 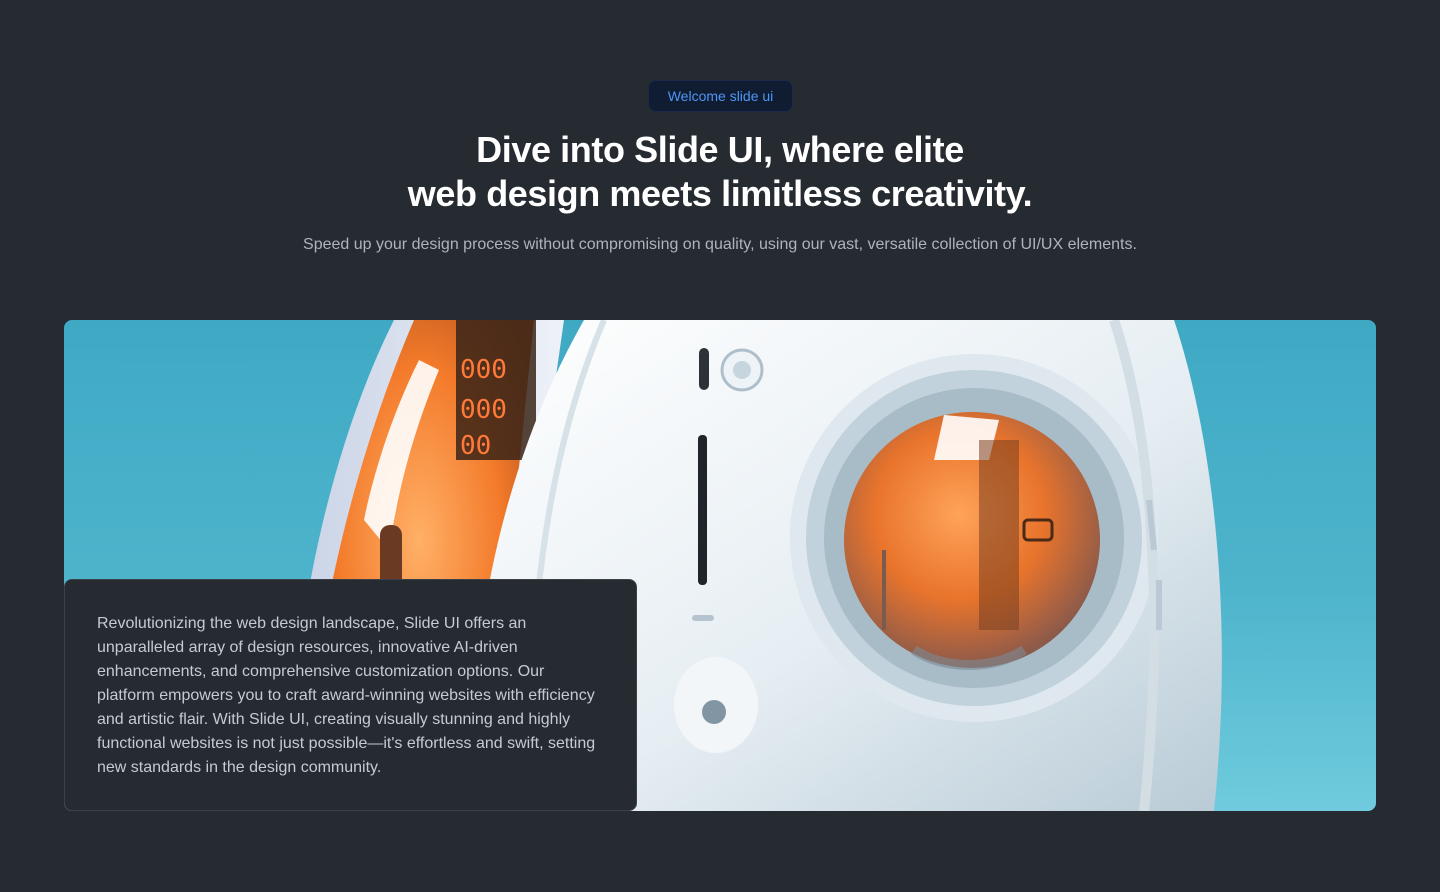 What do you see at coordinates (720, 96) in the screenshot?
I see `welcome-badge: Welcome slide ui` at bounding box center [720, 96].